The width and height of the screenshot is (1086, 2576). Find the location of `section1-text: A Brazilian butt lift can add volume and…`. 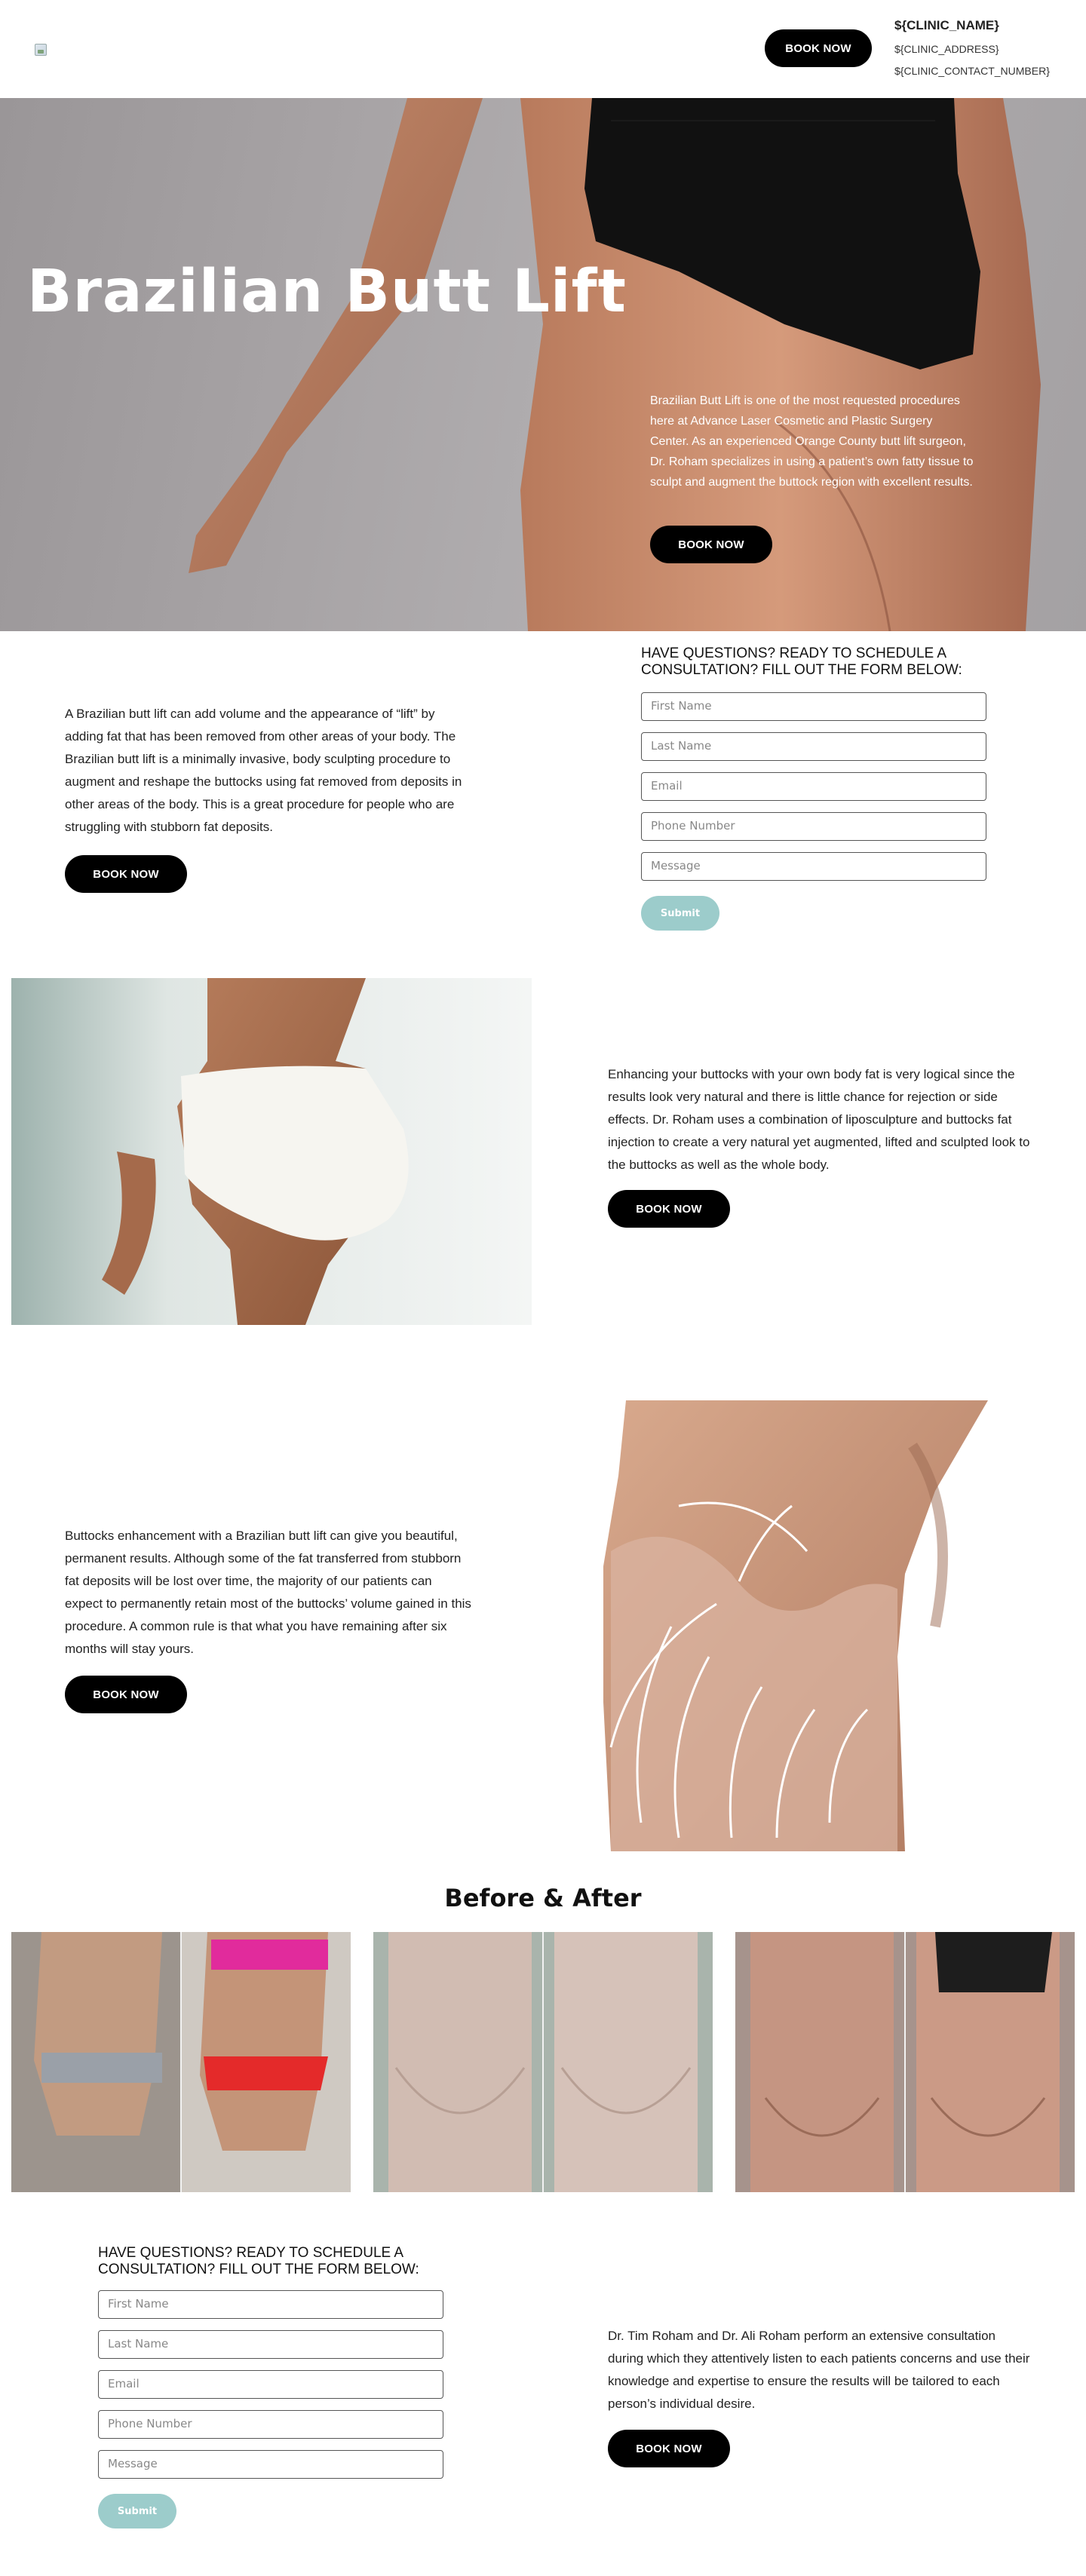

section1-text: A Brazilian butt lift can add volume and… is located at coordinates (263, 770).